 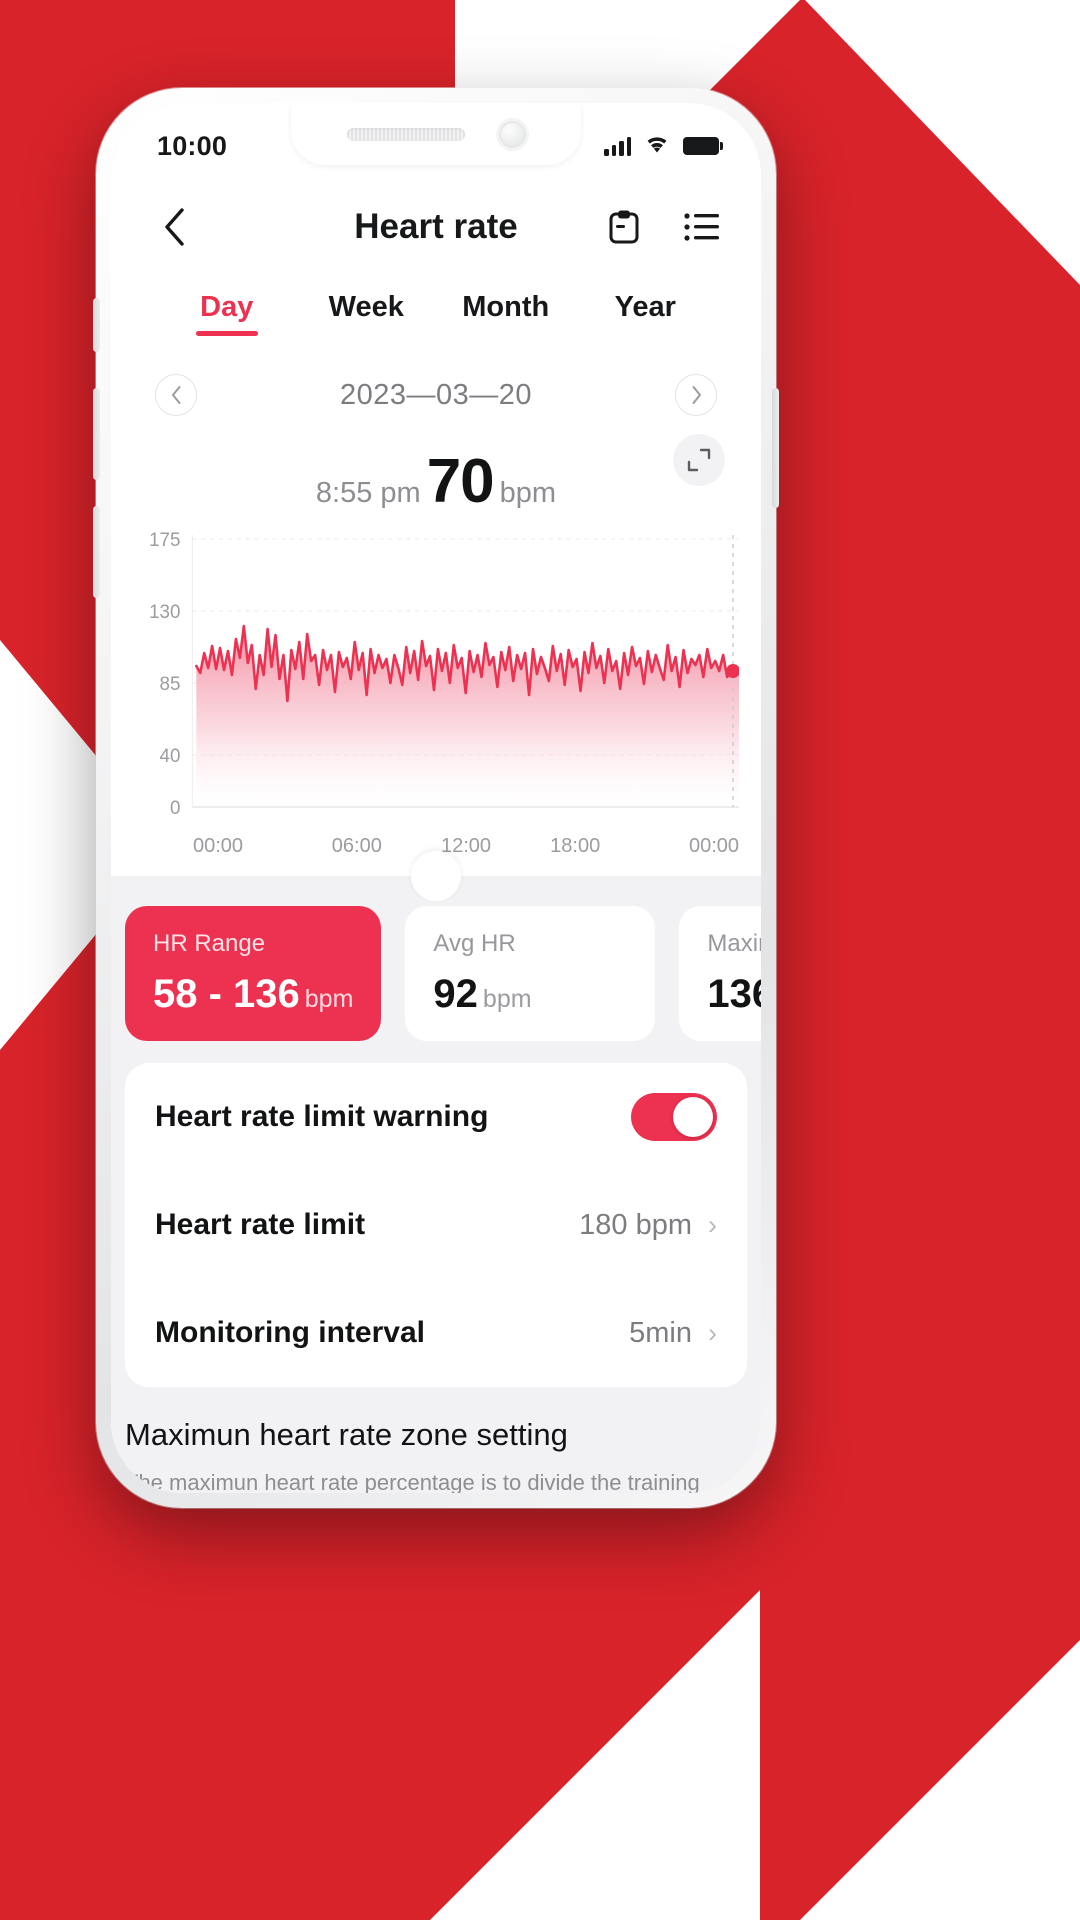 What do you see at coordinates (734, 994) in the screenshot?
I see `stat-value: 136` at bounding box center [734, 994].